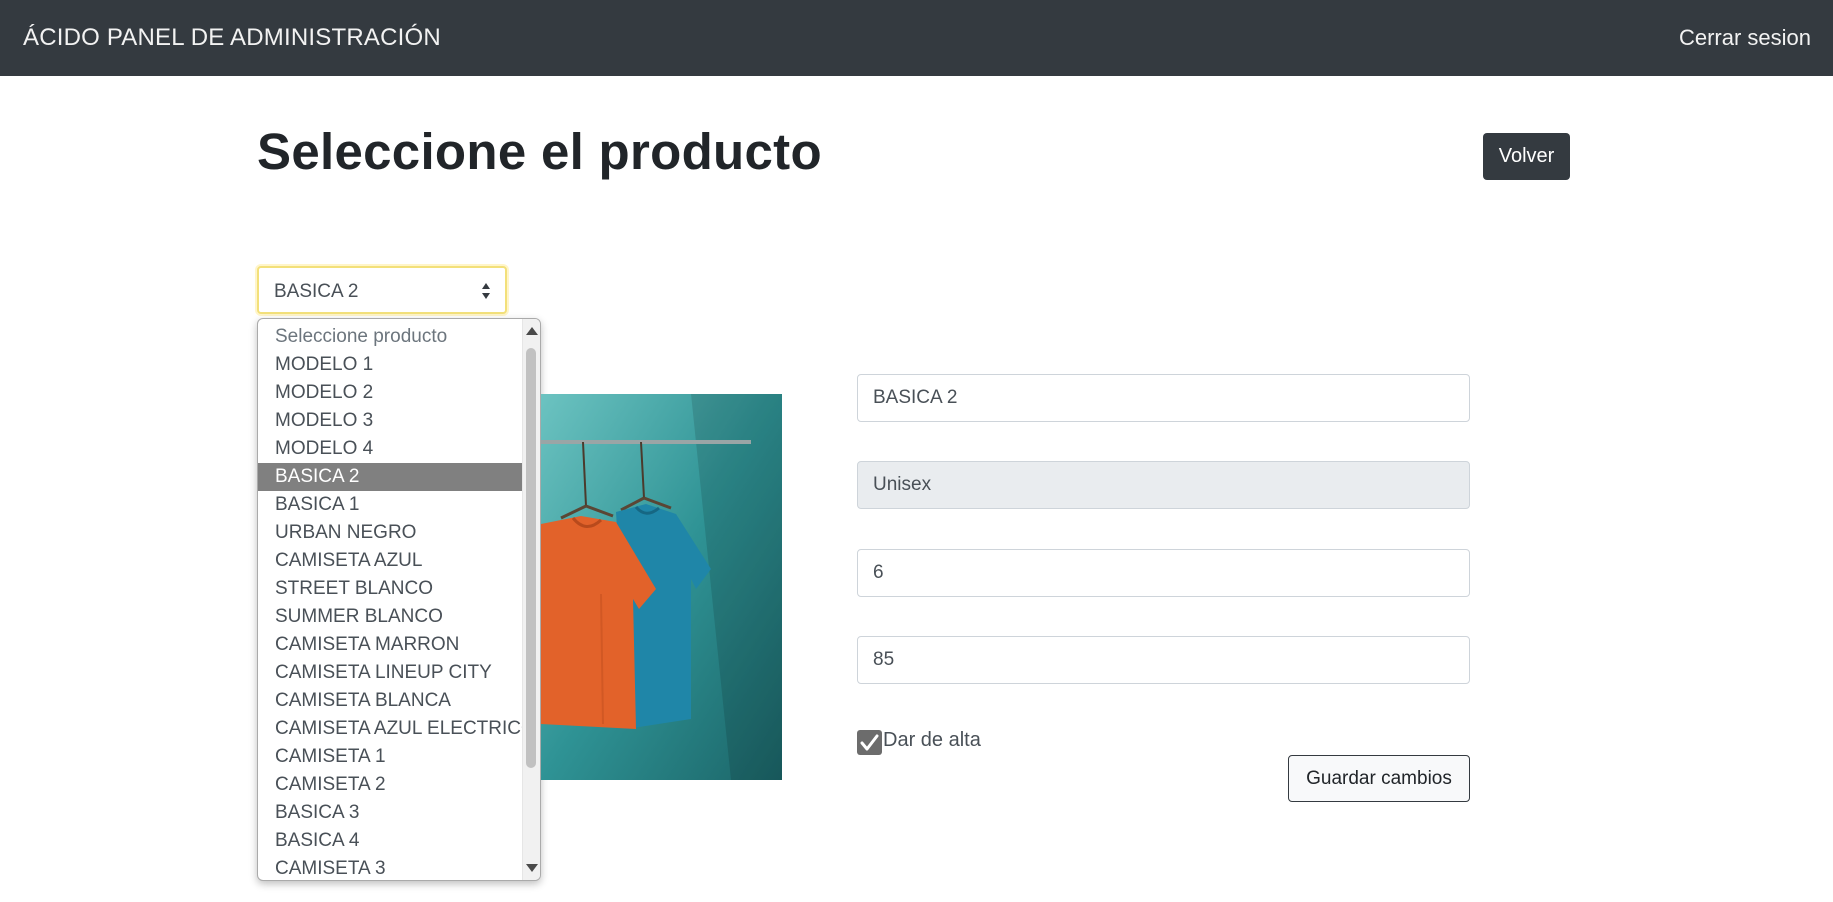 The image size is (1833, 902). What do you see at coordinates (532, 331) in the screenshot?
I see `scroll-up-arrow-icon` at bounding box center [532, 331].